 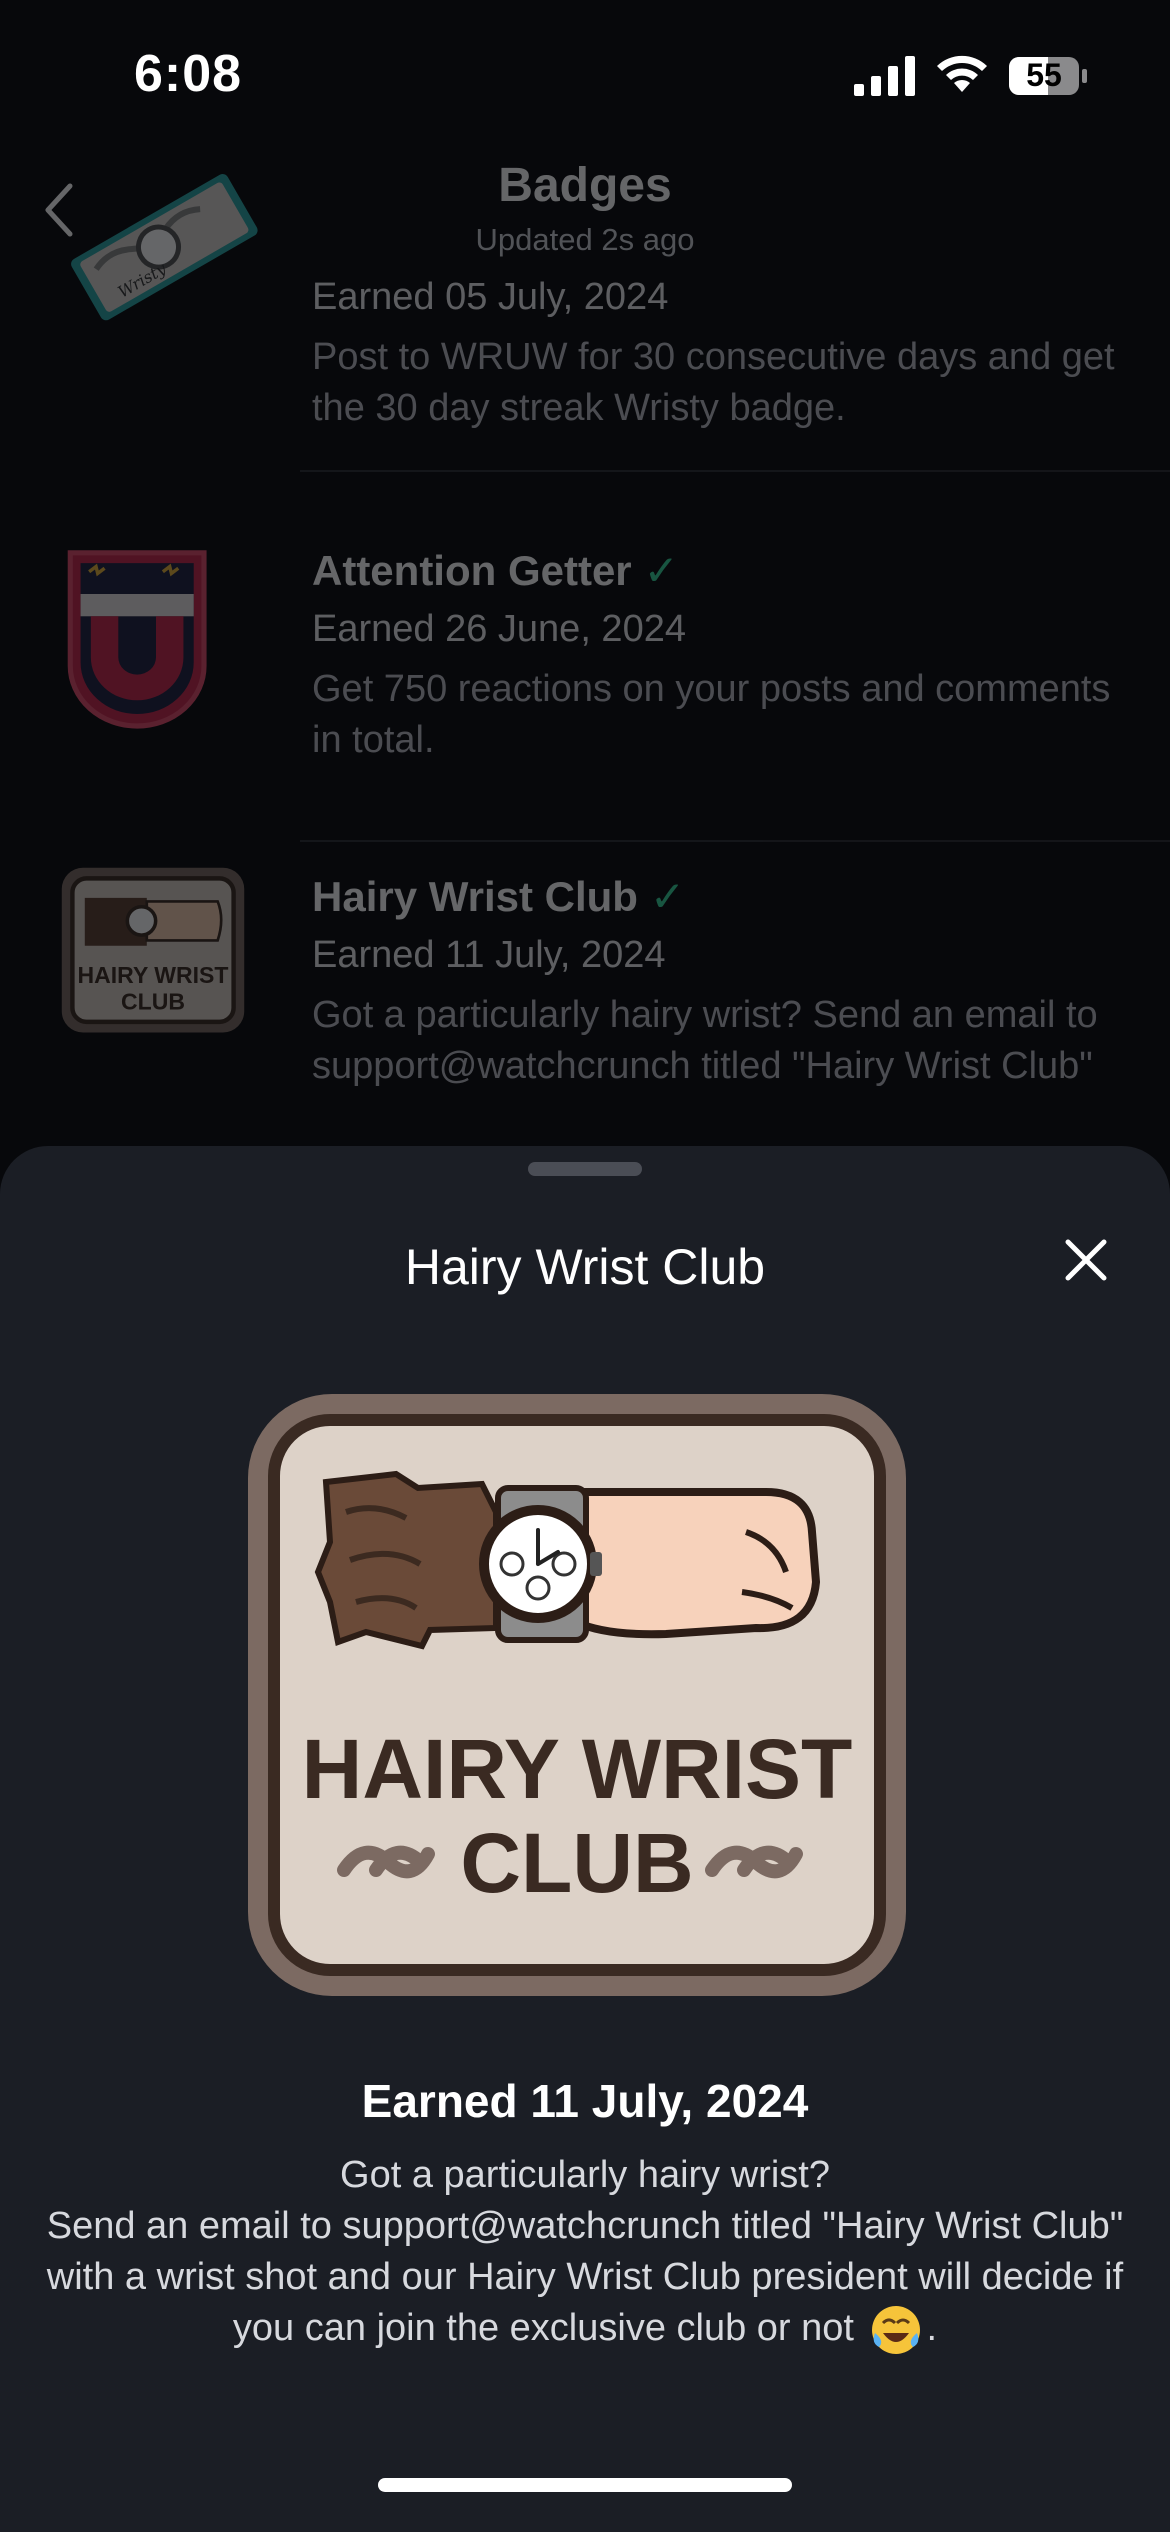 What do you see at coordinates (188, 74) in the screenshot?
I see `status-time: 6:08` at bounding box center [188, 74].